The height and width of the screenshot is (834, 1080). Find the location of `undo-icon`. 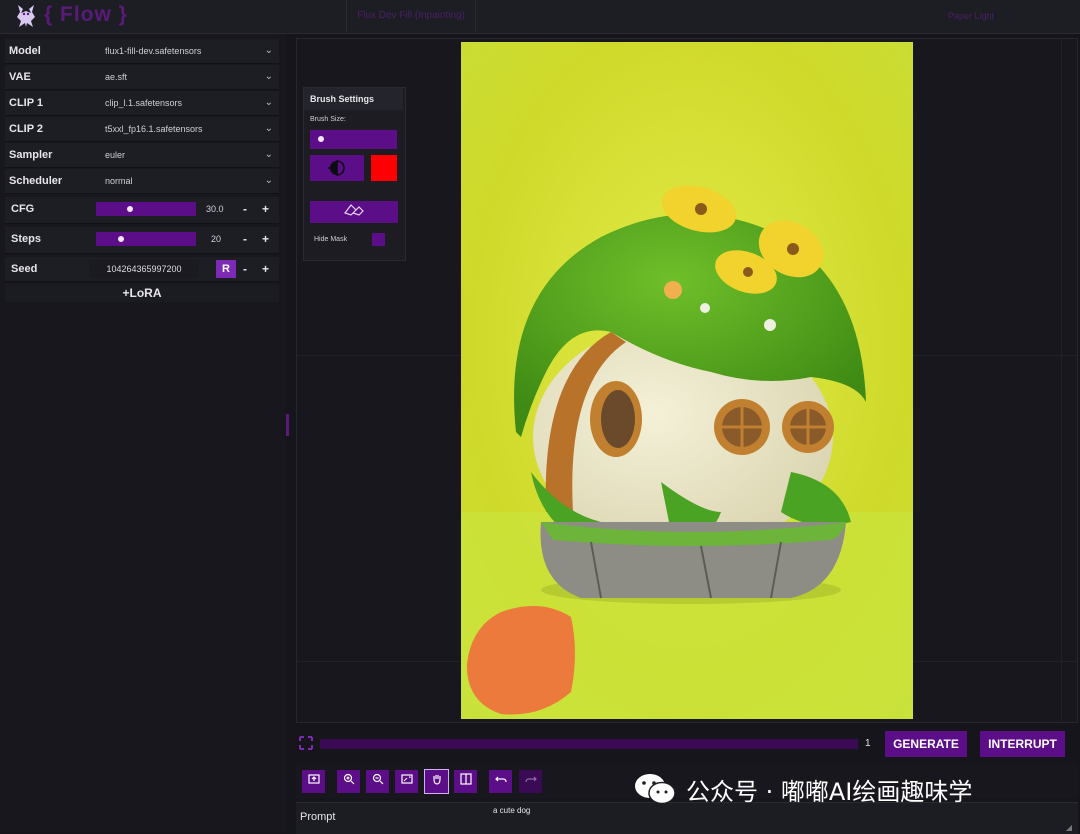

undo-icon is located at coordinates (500, 779).